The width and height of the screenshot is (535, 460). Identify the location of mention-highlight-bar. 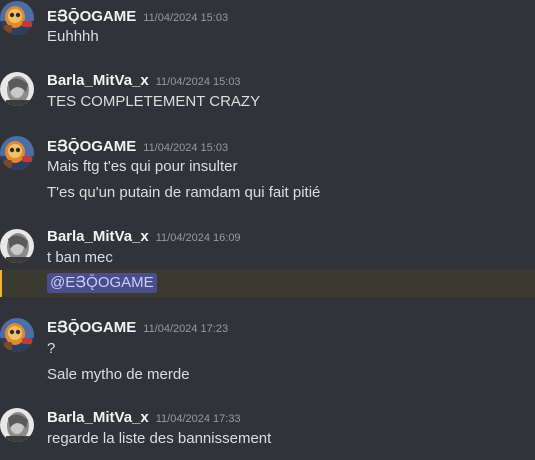
(1, 283).